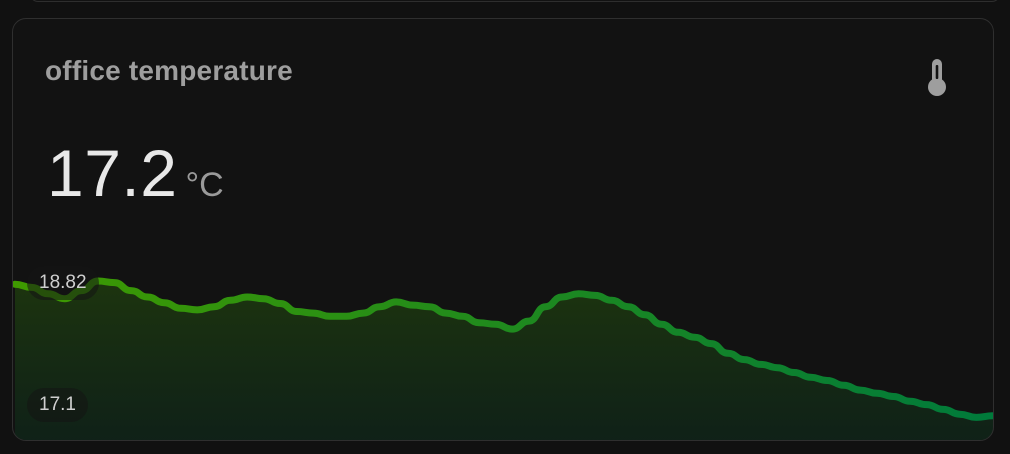  What do you see at coordinates (515, 1) in the screenshot?
I see `previous-card-edge` at bounding box center [515, 1].